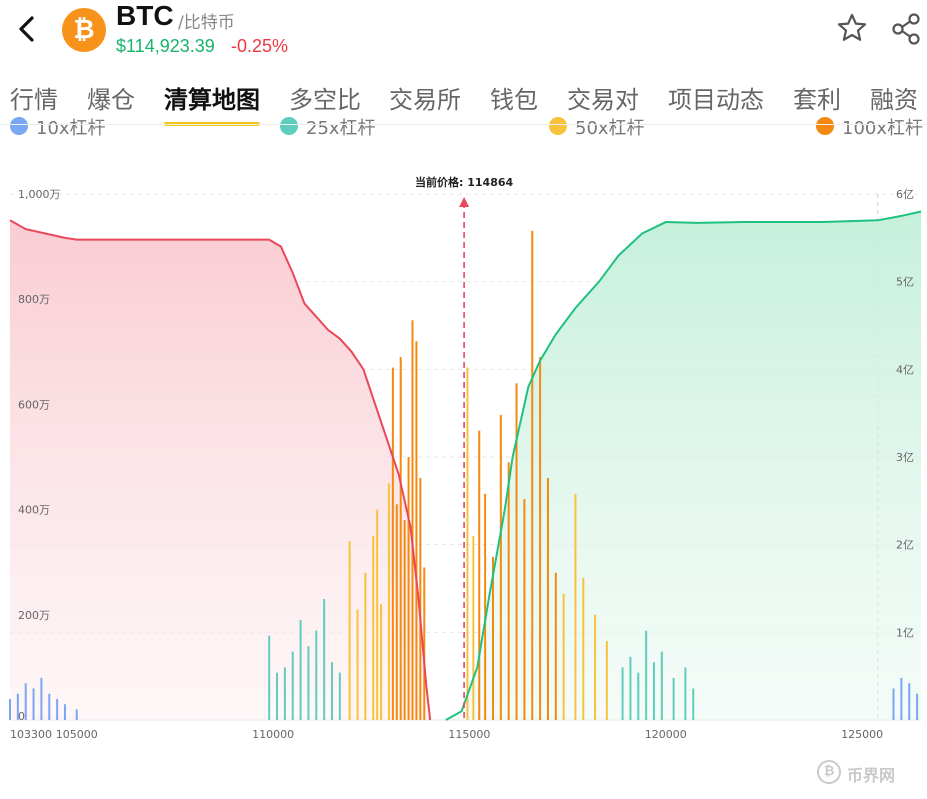  What do you see at coordinates (905, 457) in the screenshot?
I see `y-right-tick-label: 3亿` at bounding box center [905, 457].